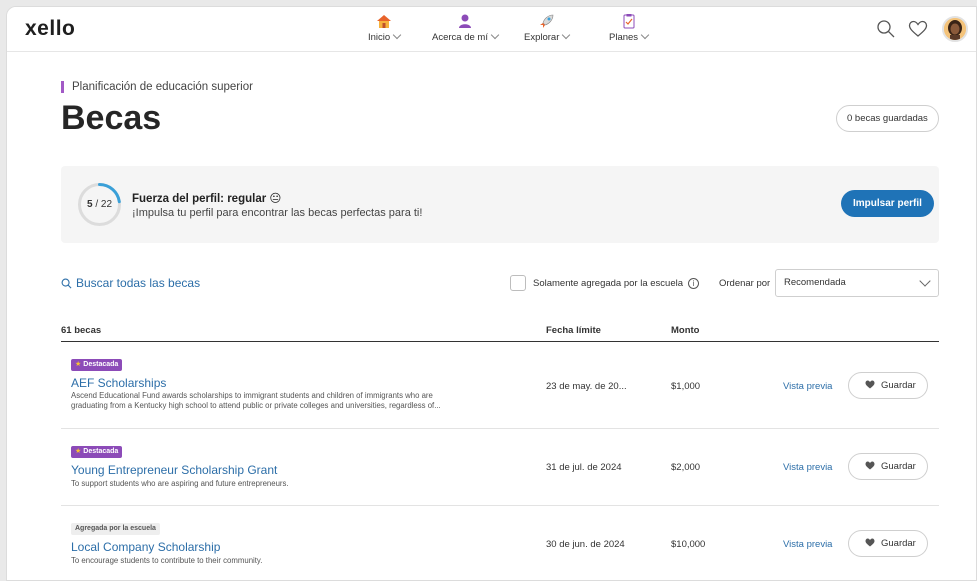 The width and height of the screenshot is (977, 581). Describe the element at coordinates (106, 204) in the screenshot. I see `score-total: 22` at that location.